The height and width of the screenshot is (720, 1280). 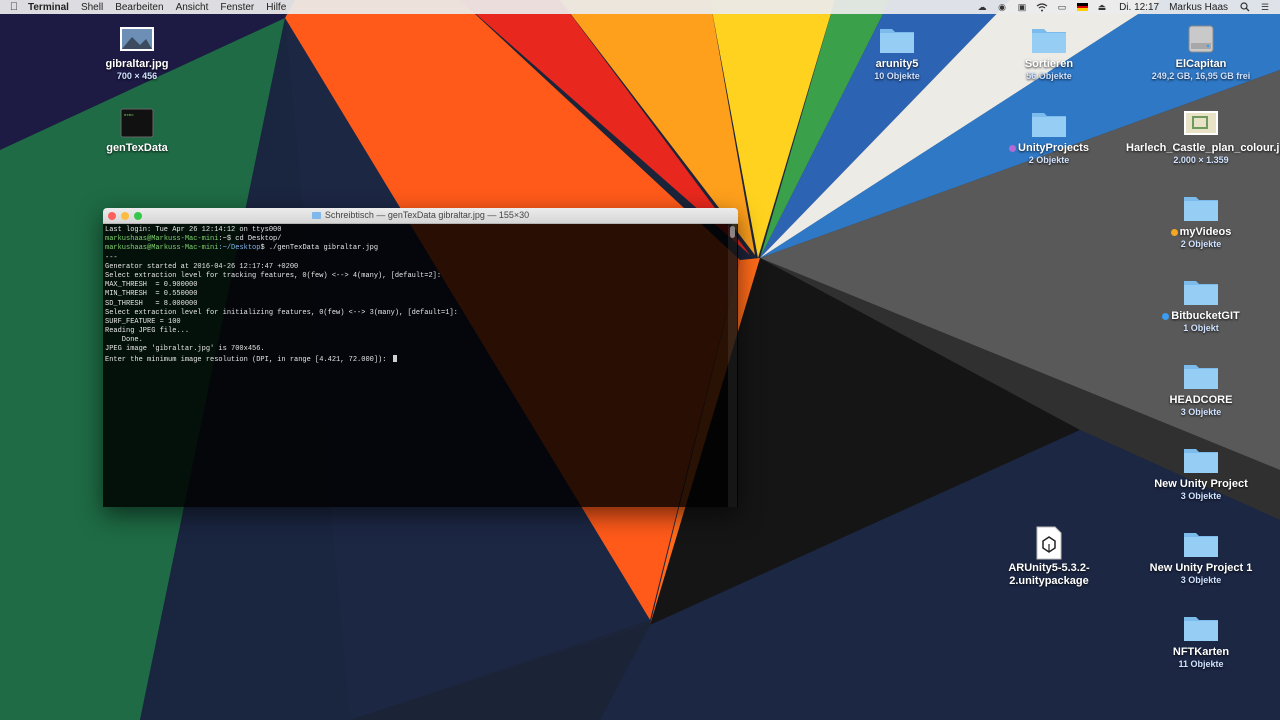 I want to click on image-thumbnail-icon, so click(x=137, y=39).